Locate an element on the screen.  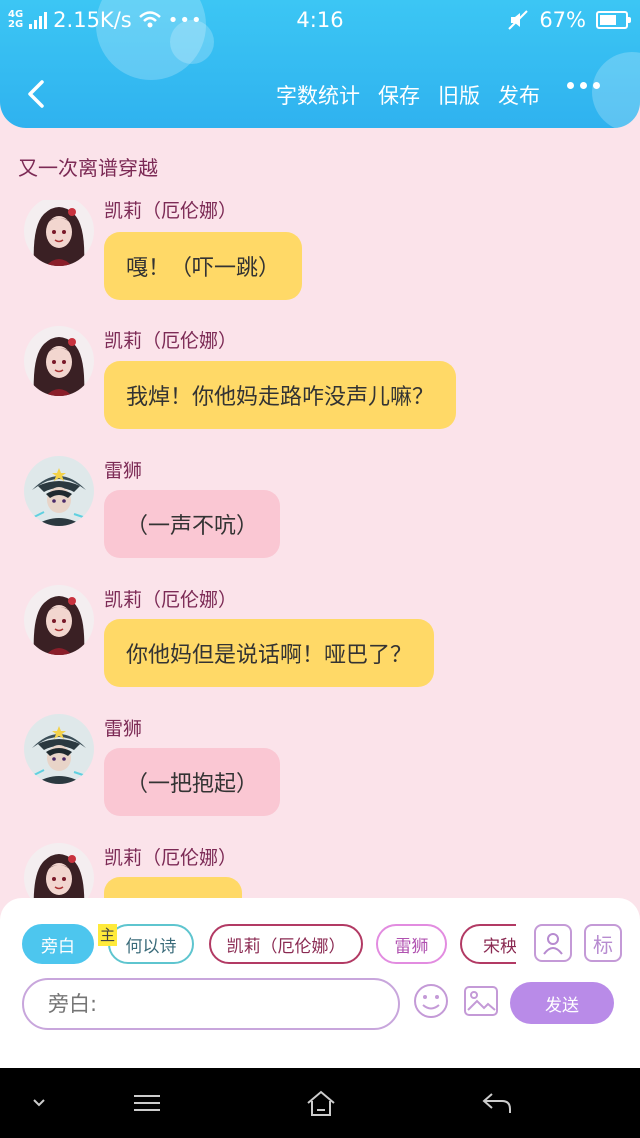
toolbar: 字数统计 保存 旧版 发布 is located at coordinates (320, 95).